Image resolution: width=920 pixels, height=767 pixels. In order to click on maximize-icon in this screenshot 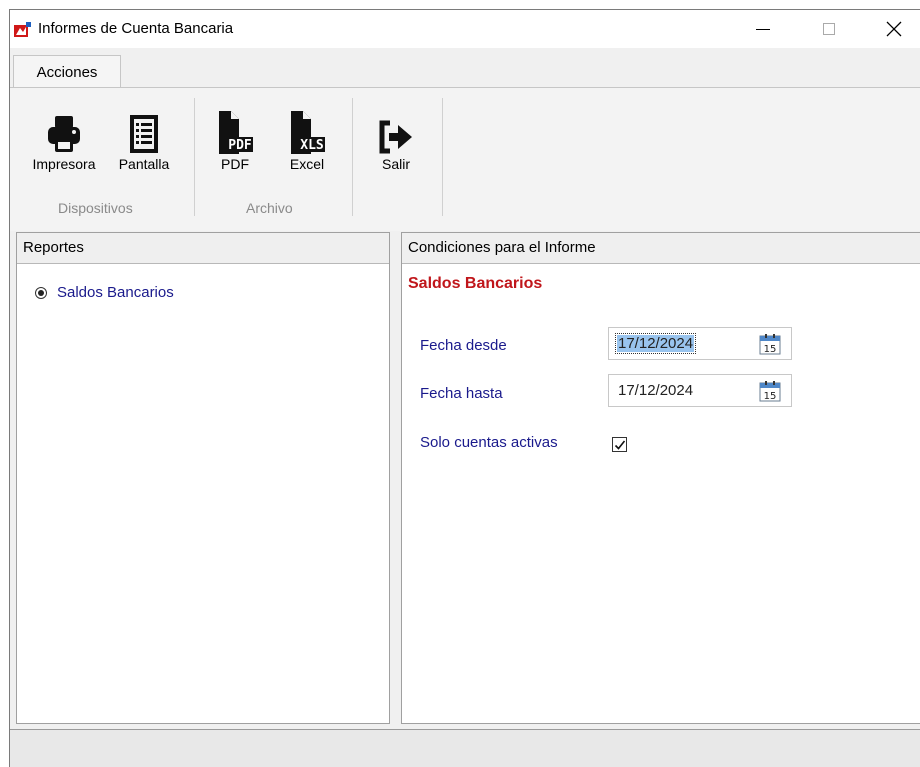, I will do `click(829, 29)`.